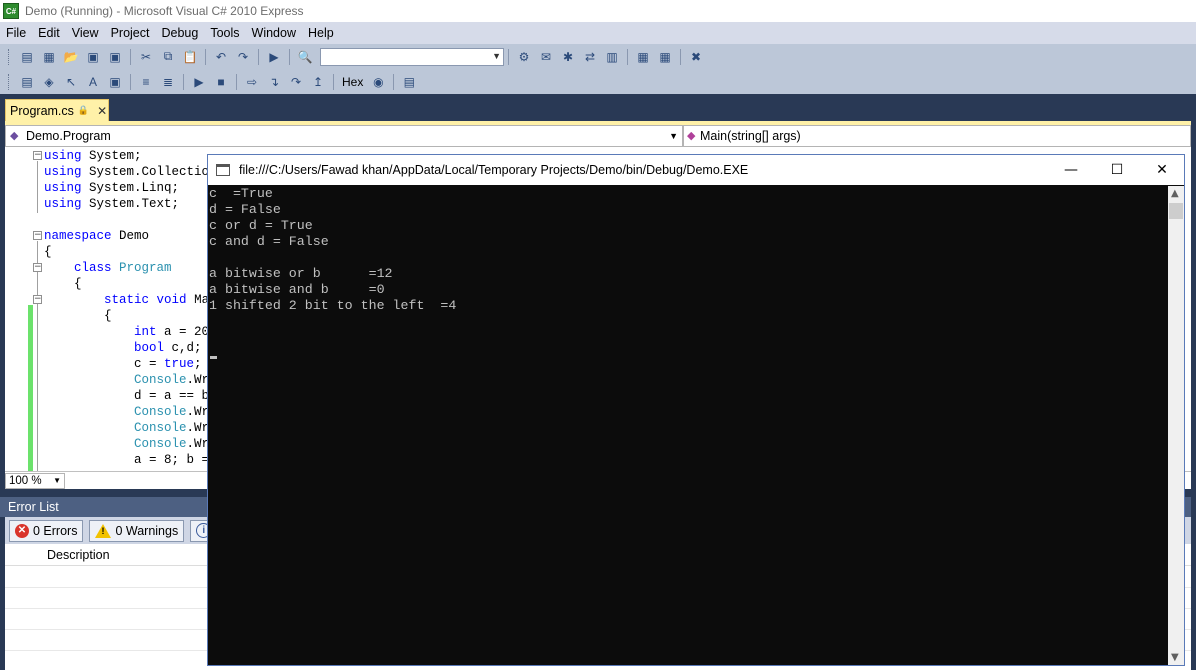  I want to click on add-item-icon: ▦, so click(49, 57).